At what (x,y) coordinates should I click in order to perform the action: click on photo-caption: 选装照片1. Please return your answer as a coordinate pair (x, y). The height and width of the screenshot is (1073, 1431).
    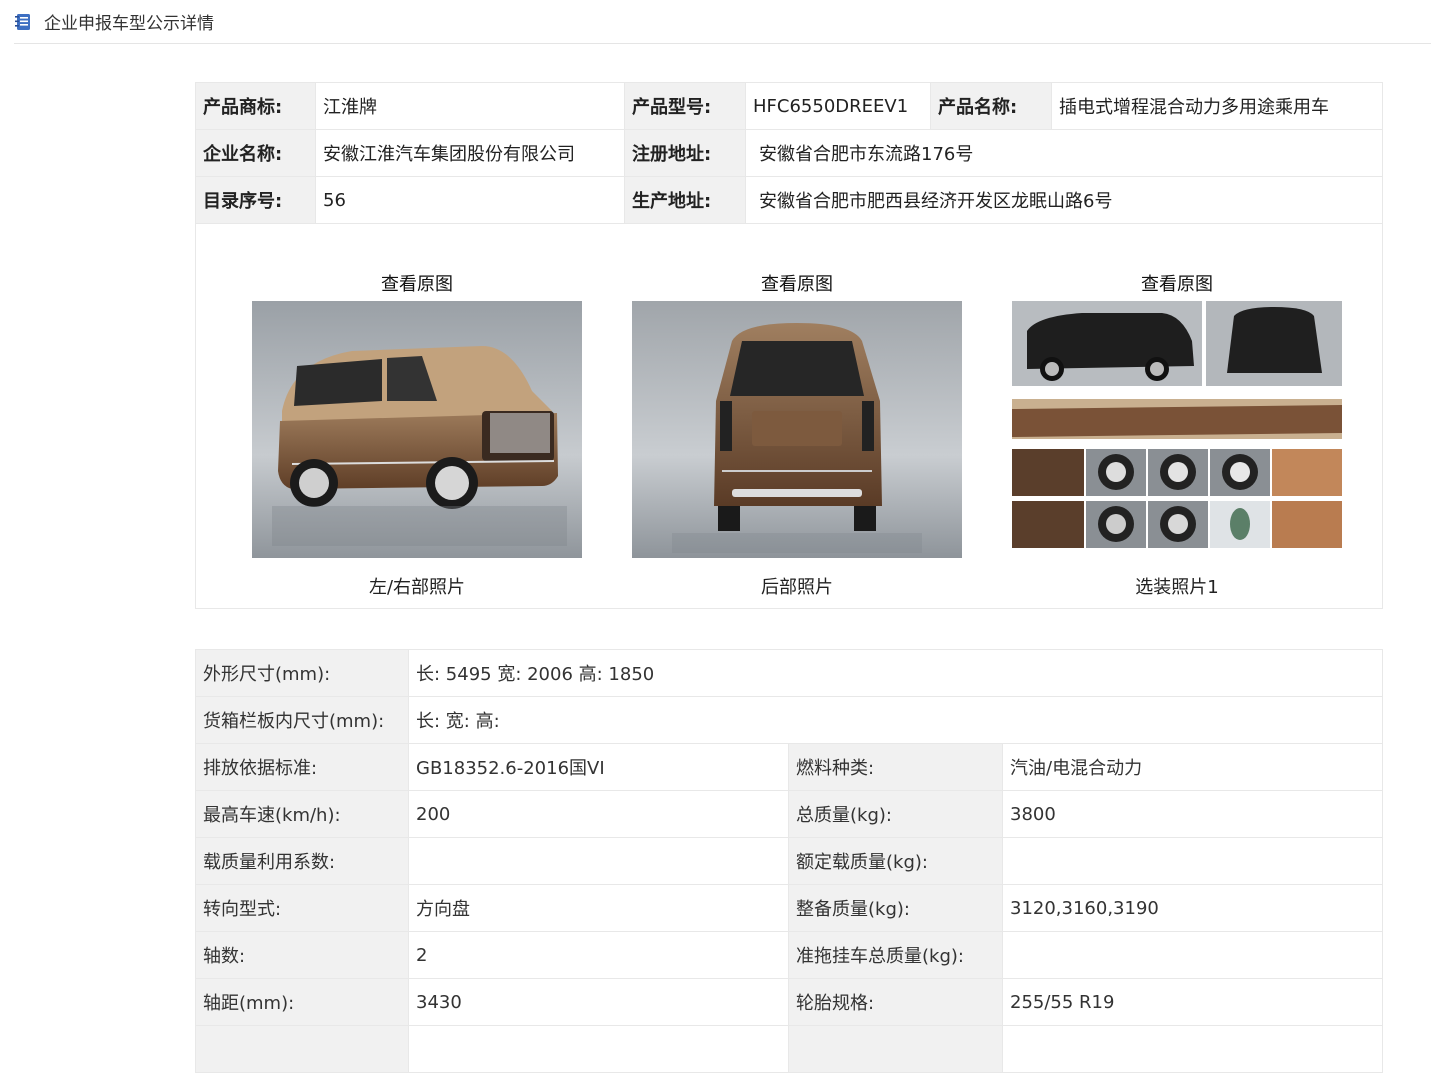
    Looking at the image, I should click on (1177, 587).